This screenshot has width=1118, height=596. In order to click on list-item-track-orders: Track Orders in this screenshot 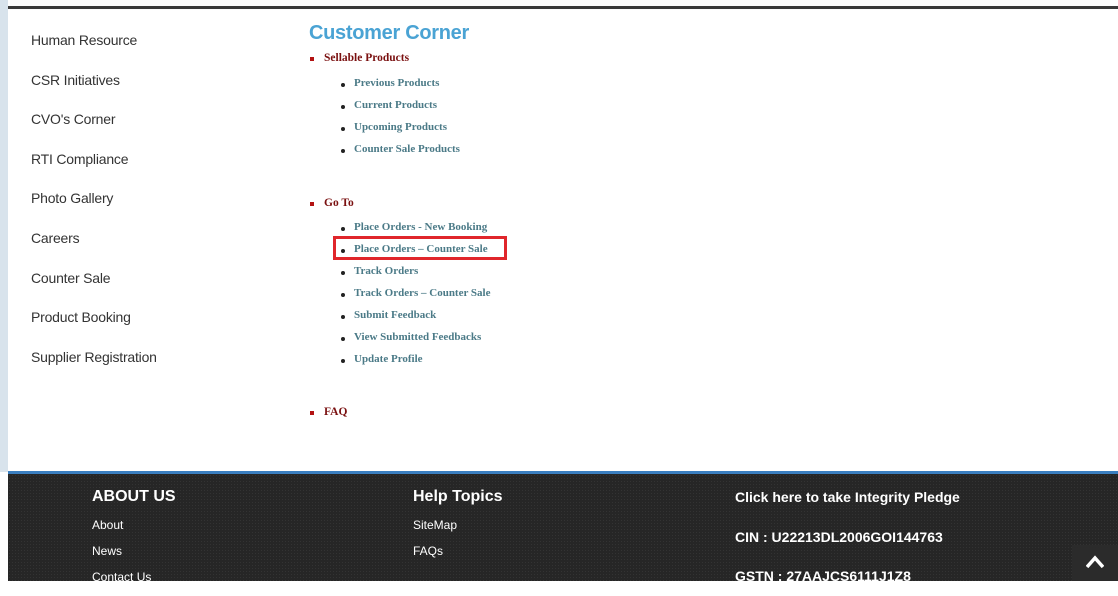, I will do `click(415, 271)`.